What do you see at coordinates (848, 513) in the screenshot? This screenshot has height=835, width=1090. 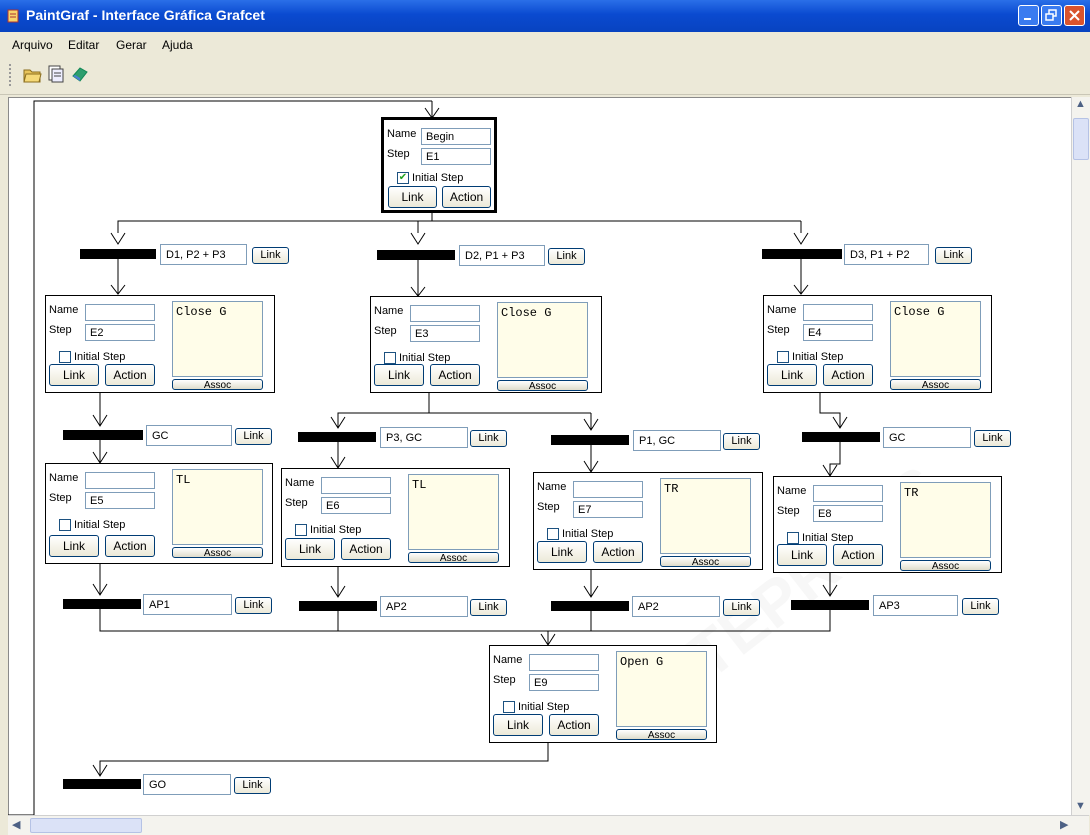 I see `step-id-field: E8` at bounding box center [848, 513].